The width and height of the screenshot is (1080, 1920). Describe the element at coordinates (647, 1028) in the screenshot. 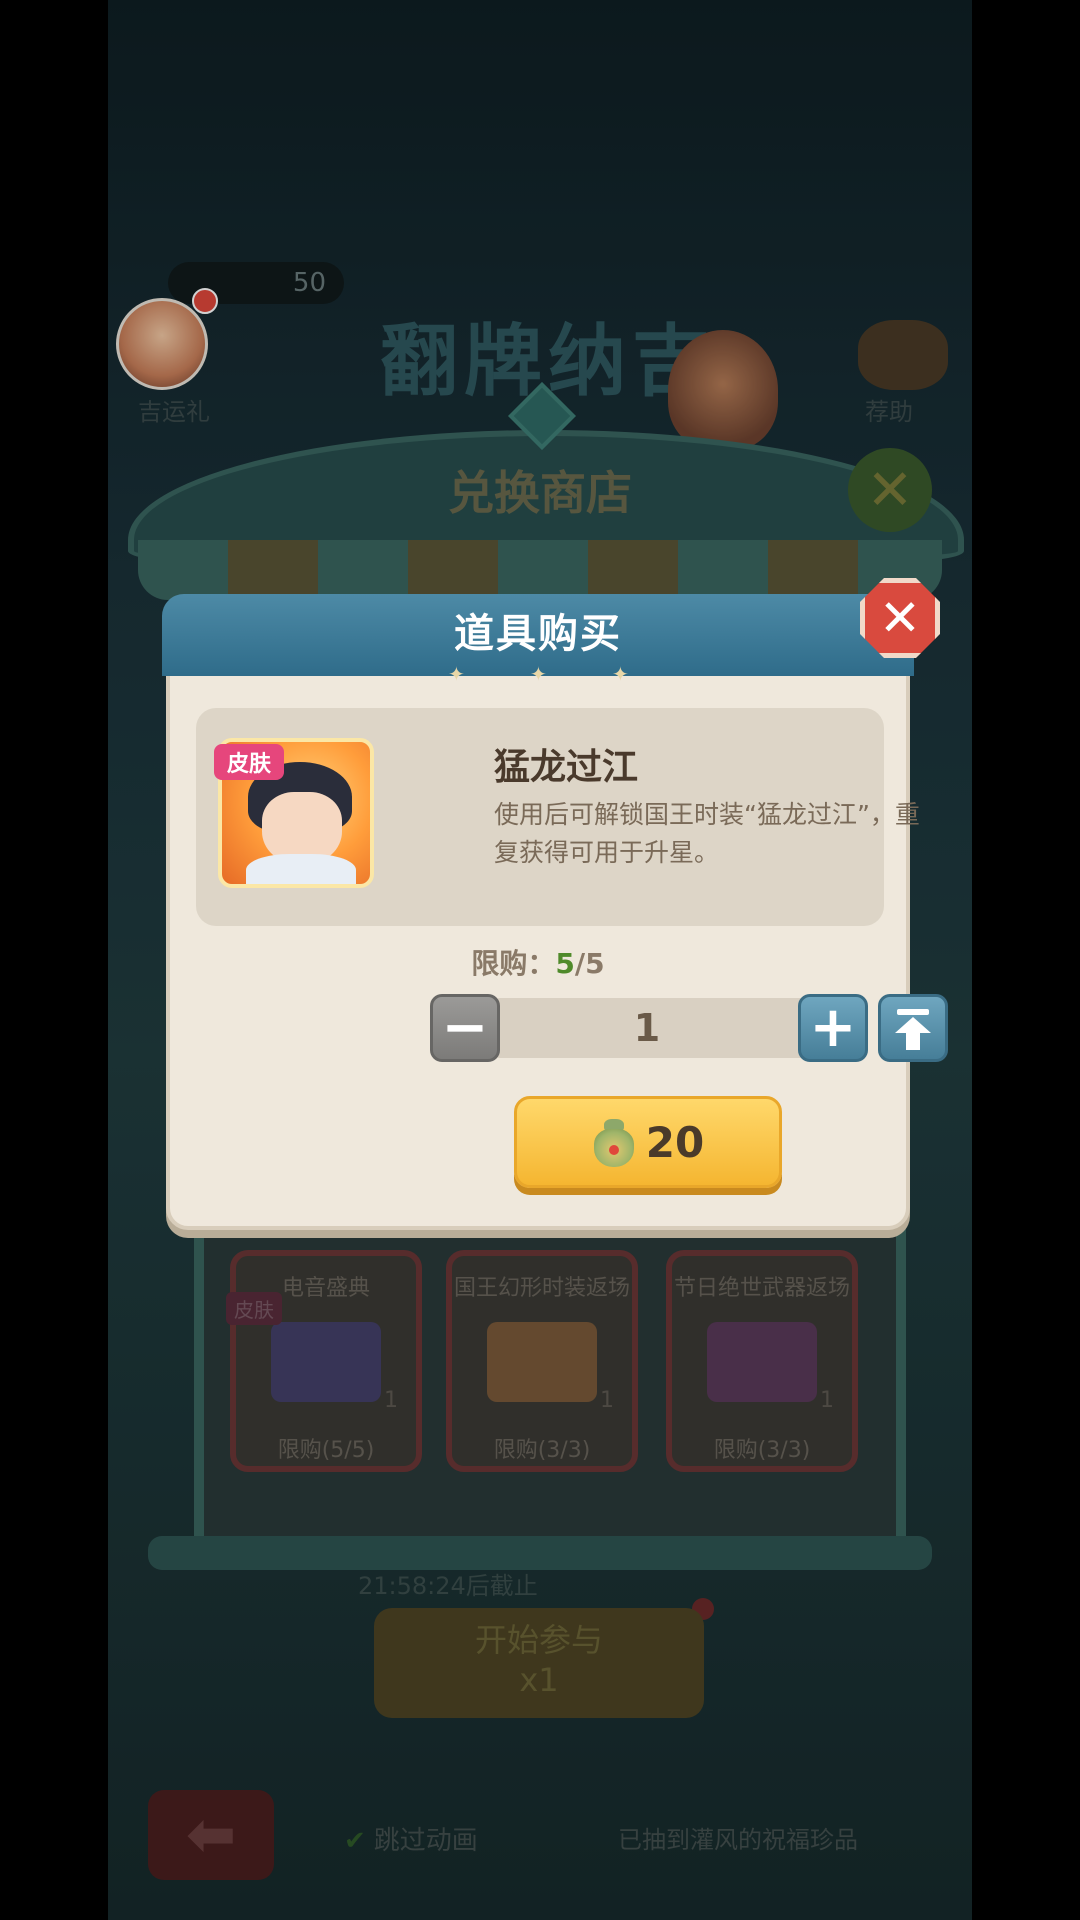

I see `quantity-value: 1` at that location.